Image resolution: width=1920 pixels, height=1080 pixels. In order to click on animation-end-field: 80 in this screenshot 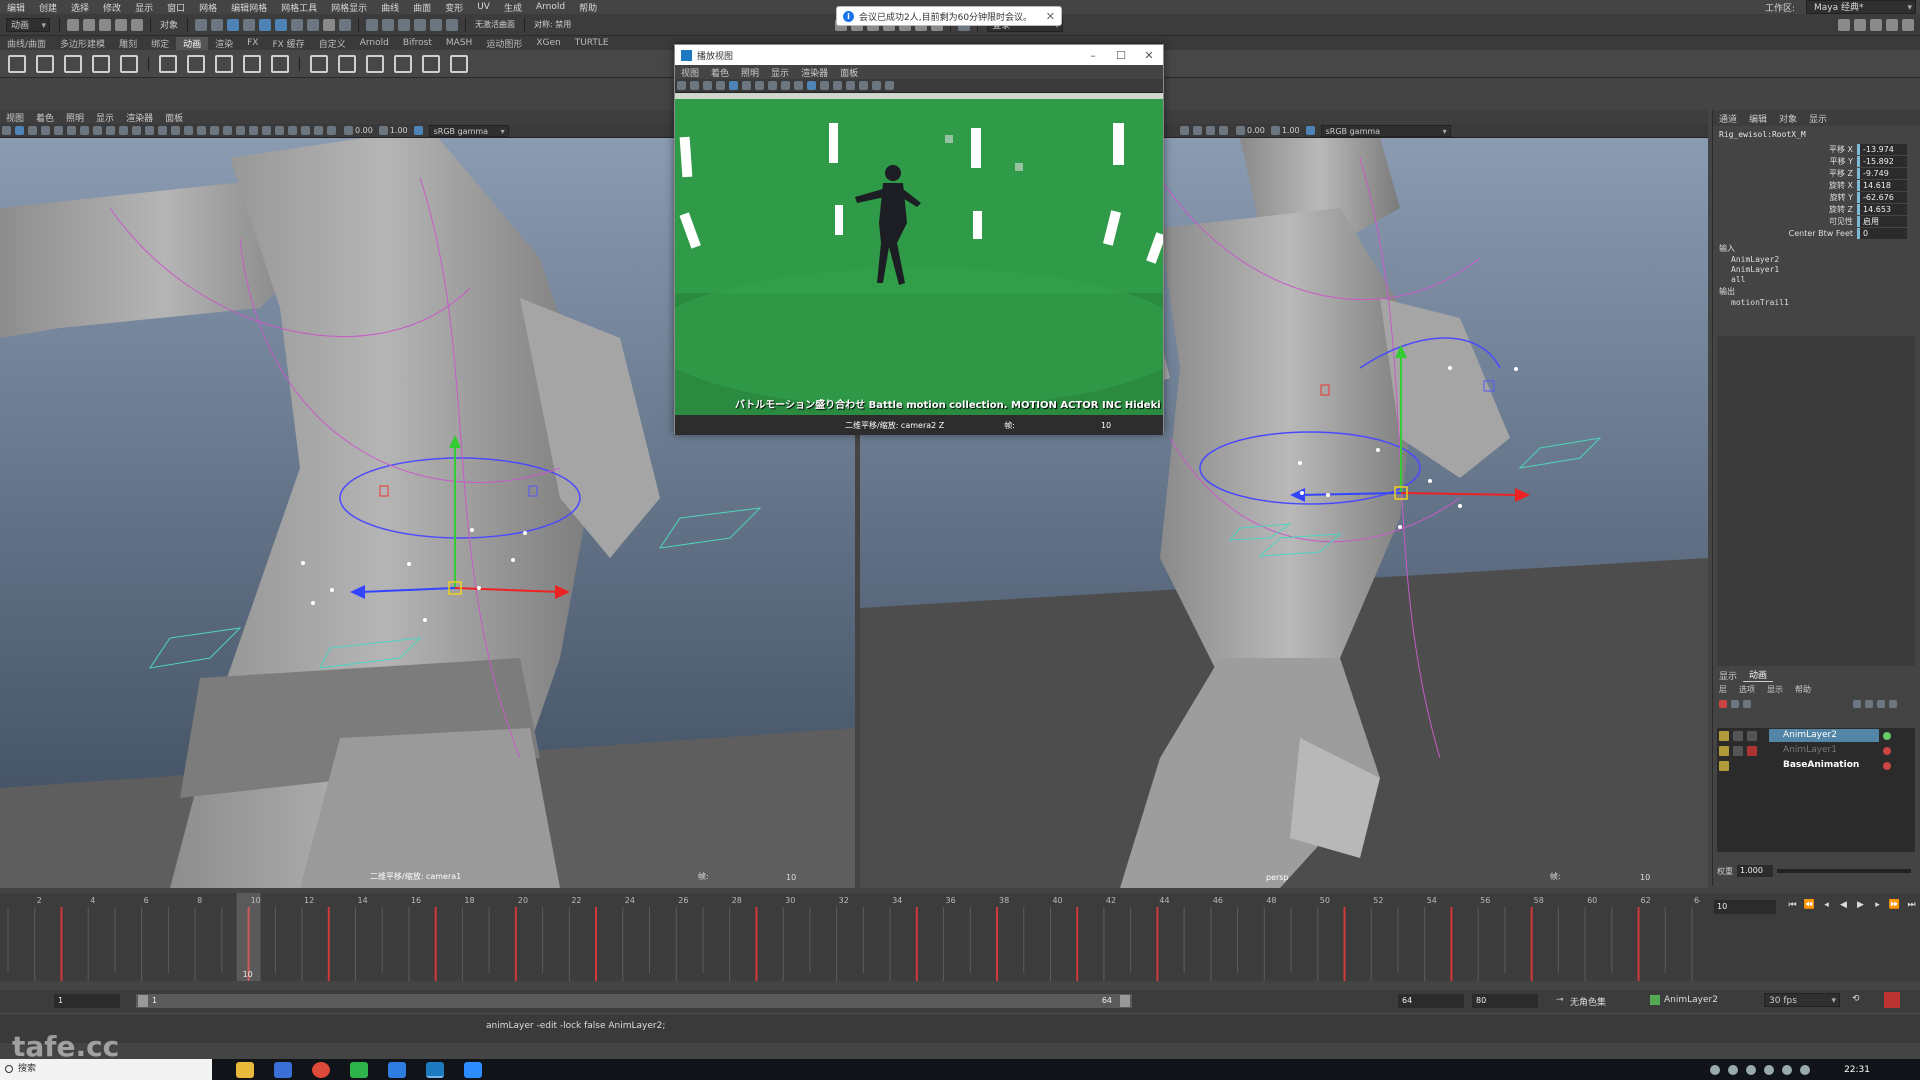, I will do `click(1505, 1001)`.